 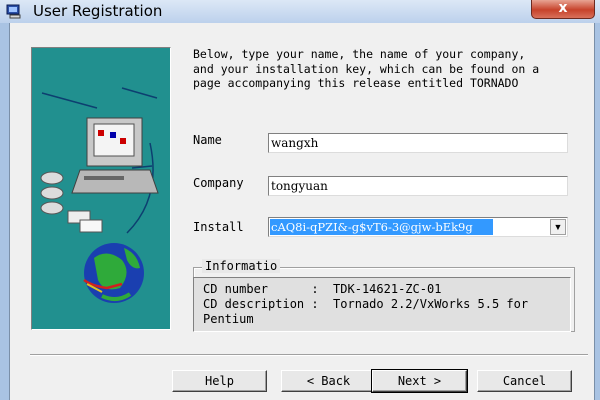 I want to click on cancel-button: Cancel, so click(x=524, y=381).